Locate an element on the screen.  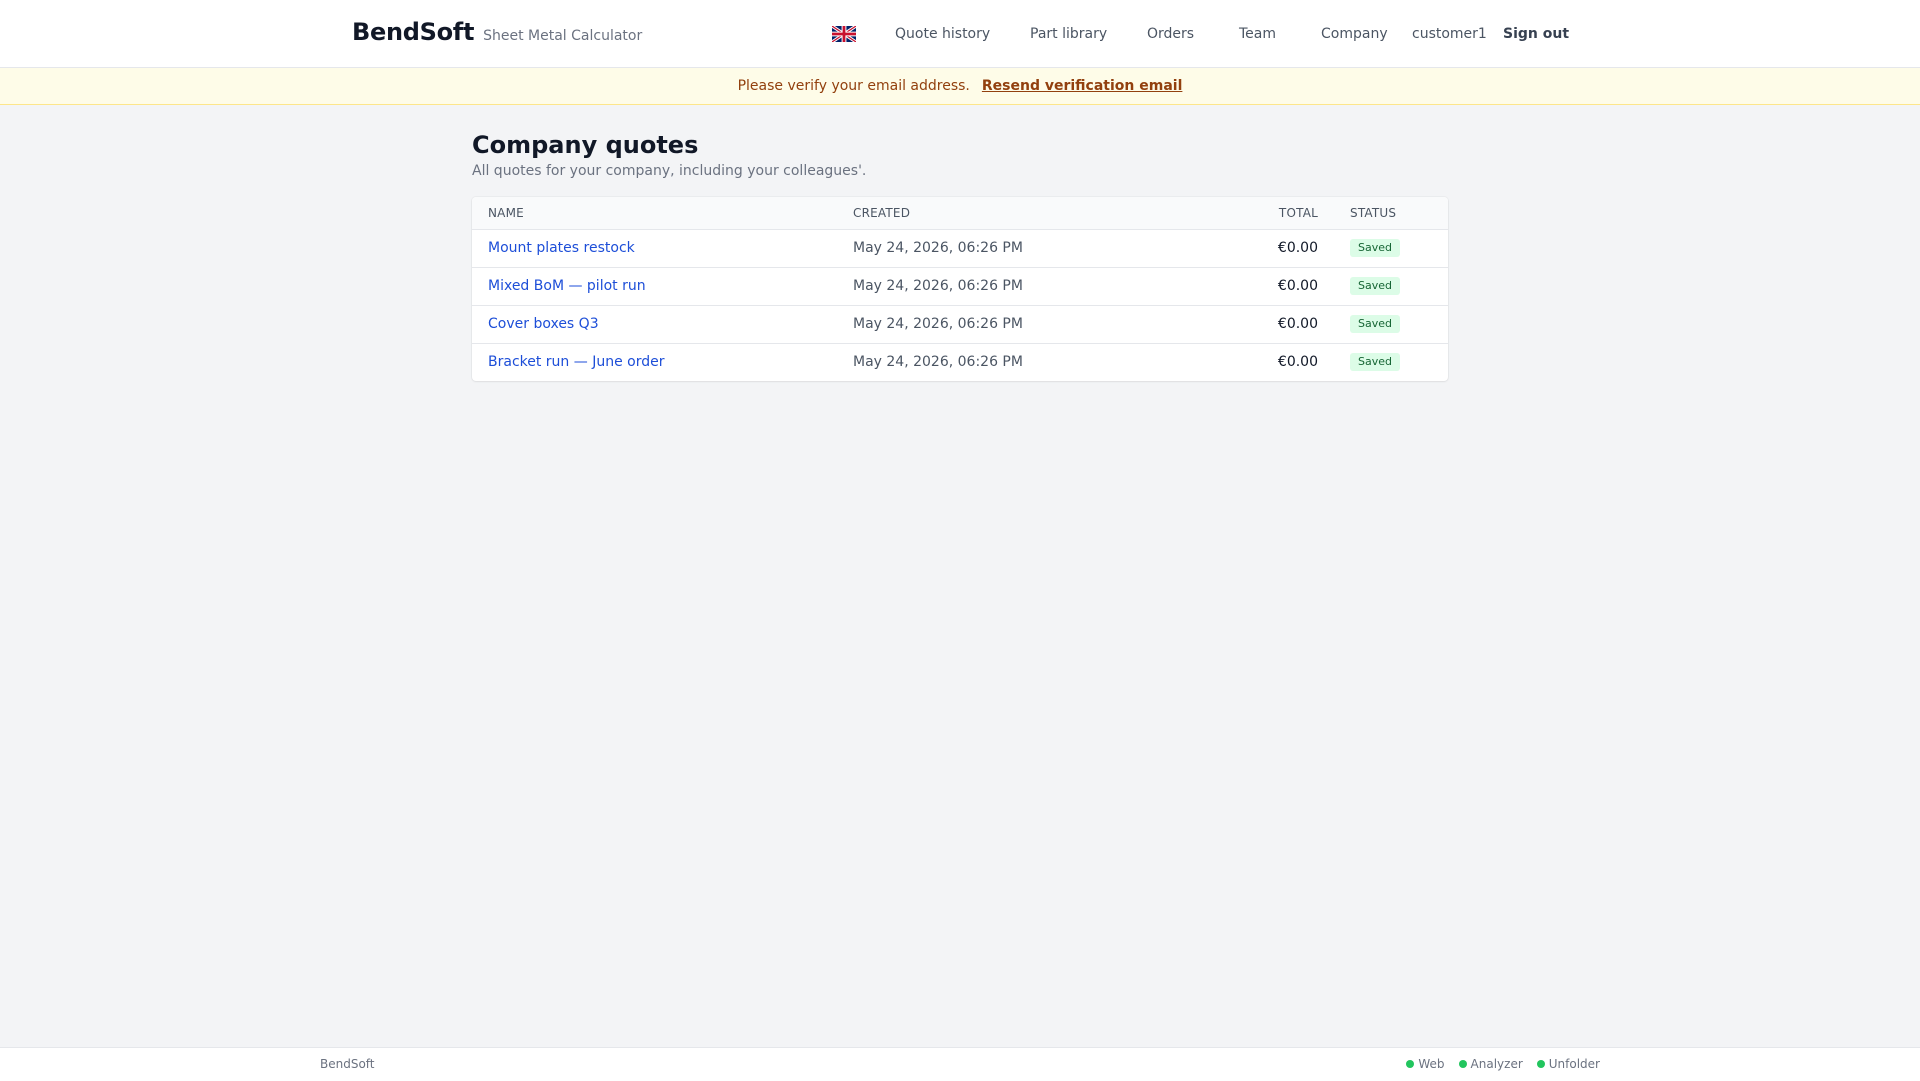
service-status-unfolder: Unfolder is located at coordinates (1568, 1064).